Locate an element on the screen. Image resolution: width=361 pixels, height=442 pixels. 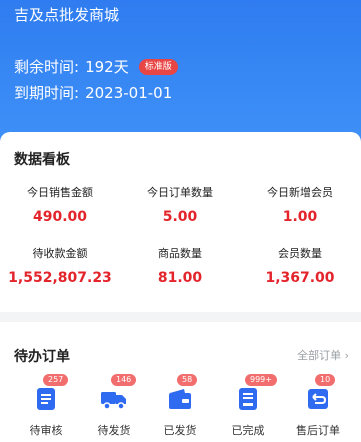
order-status-pending-review: 257 待审核 is located at coordinates (46, 406).